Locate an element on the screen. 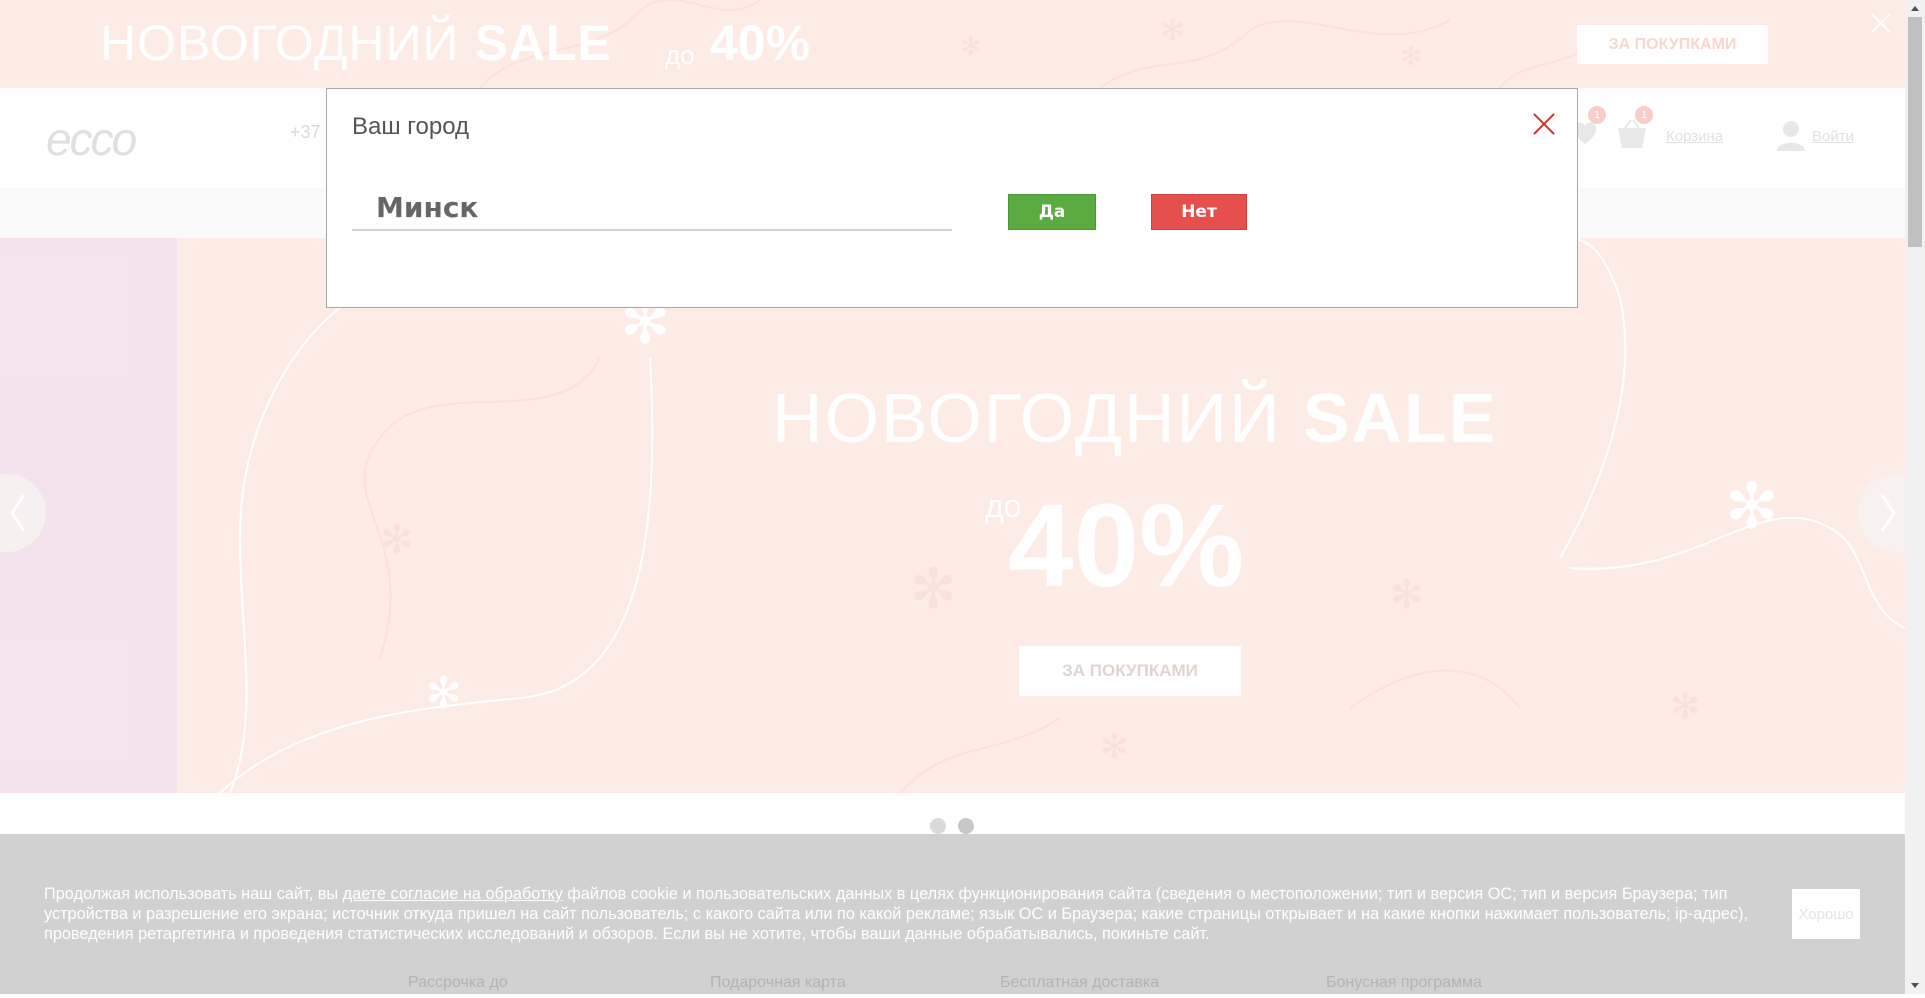 This screenshot has width=1925, height=998. page-scrollbar is located at coordinates (1915, 497).